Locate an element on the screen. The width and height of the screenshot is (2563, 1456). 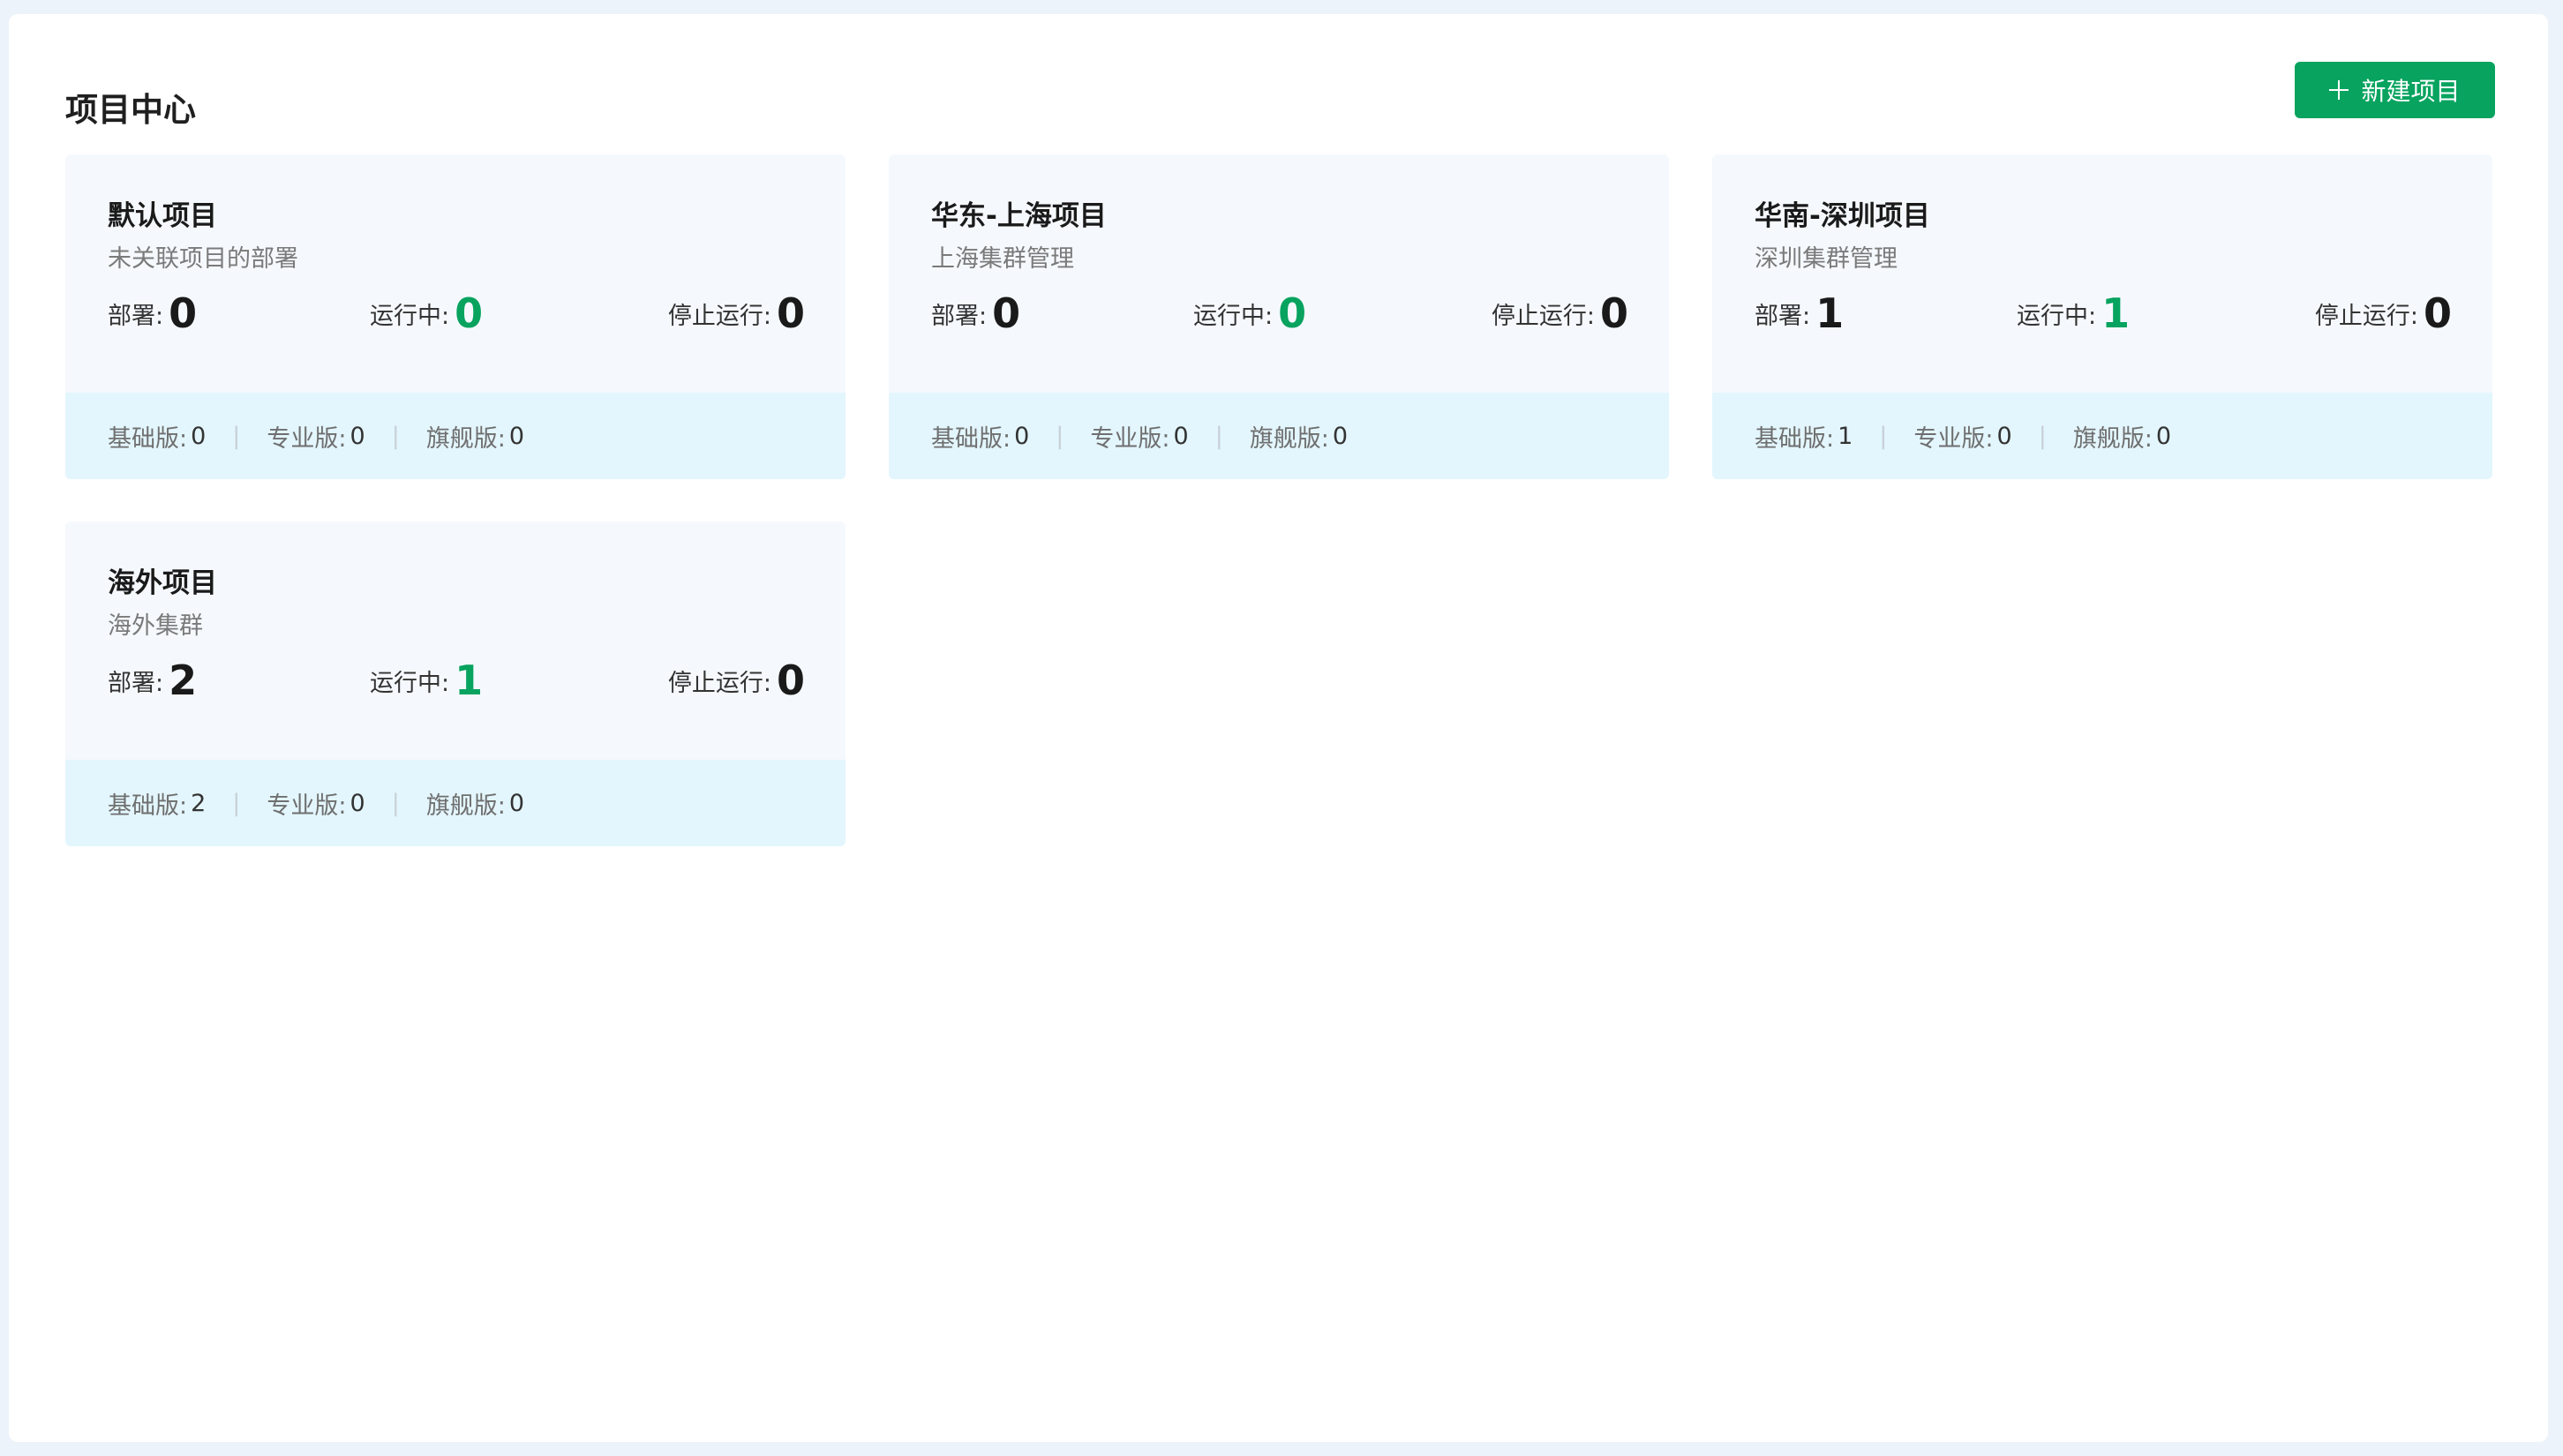
project-description: 海外集群 is located at coordinates (155, 626).